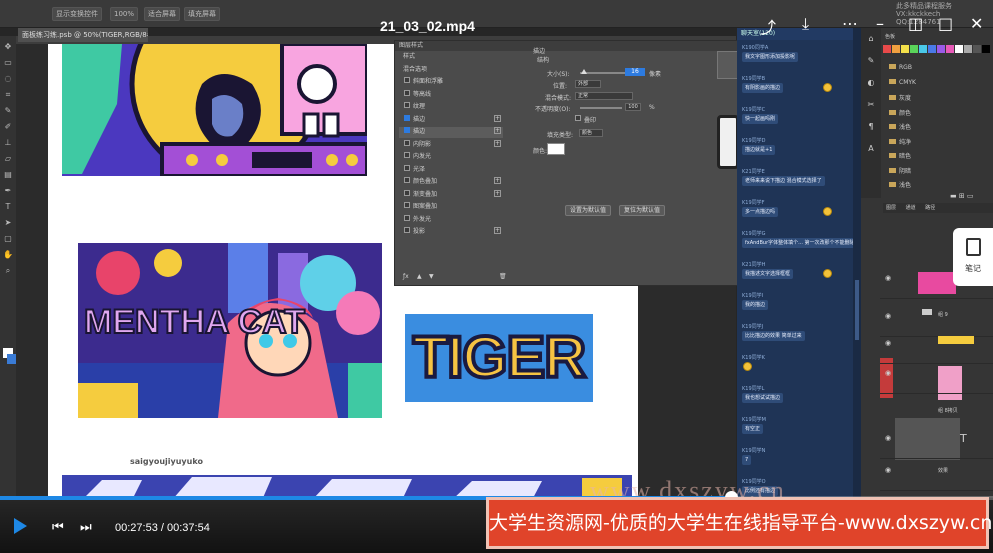 Image resolution: width=993 pixels, height=553 pixels. What do you see at coordinates (871, 61) in the screenshot?
I see `brush-panel-icon: ✎` at bounding box center [871, 61].